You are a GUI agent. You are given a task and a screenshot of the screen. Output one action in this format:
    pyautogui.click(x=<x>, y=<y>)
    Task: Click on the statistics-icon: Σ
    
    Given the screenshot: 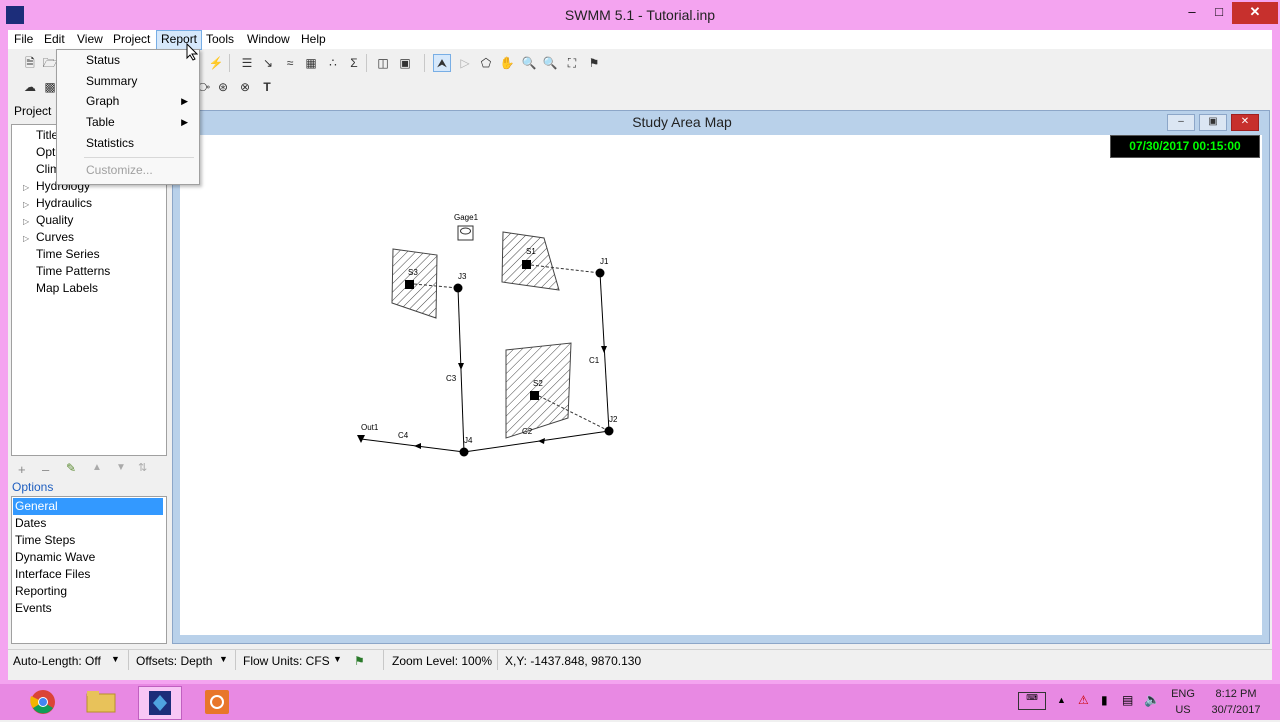 What is the action you would take?
    pyautogui.click(x=354, y=63)
    